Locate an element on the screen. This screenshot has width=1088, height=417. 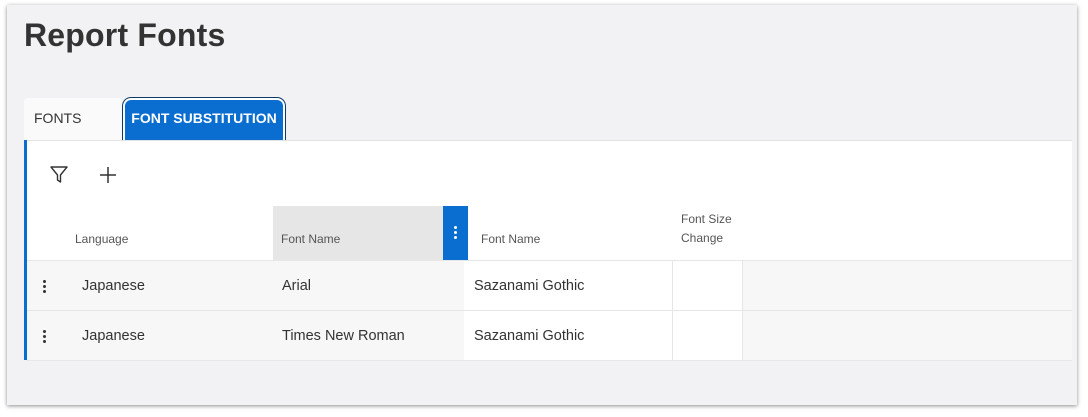
plus-icon is located at coordinates (108, 175).